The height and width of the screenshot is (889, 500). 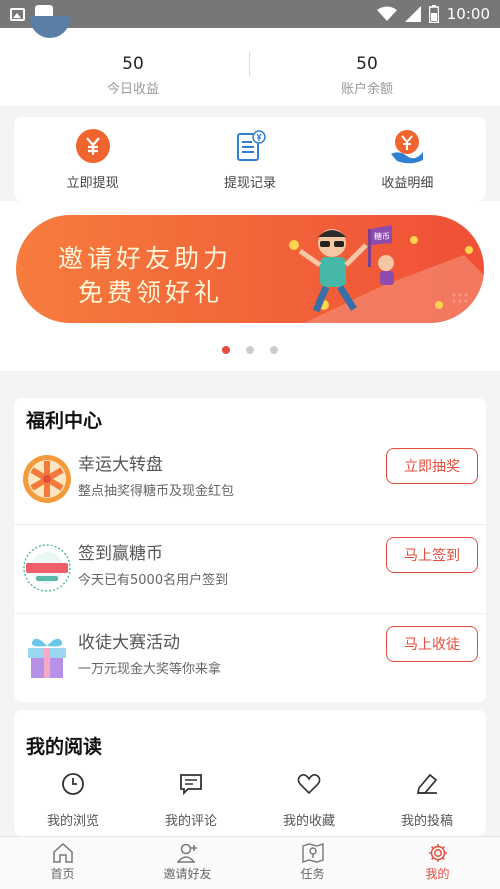 I want to click on tab-label: 邀请好友, so click(x=187, y=874).